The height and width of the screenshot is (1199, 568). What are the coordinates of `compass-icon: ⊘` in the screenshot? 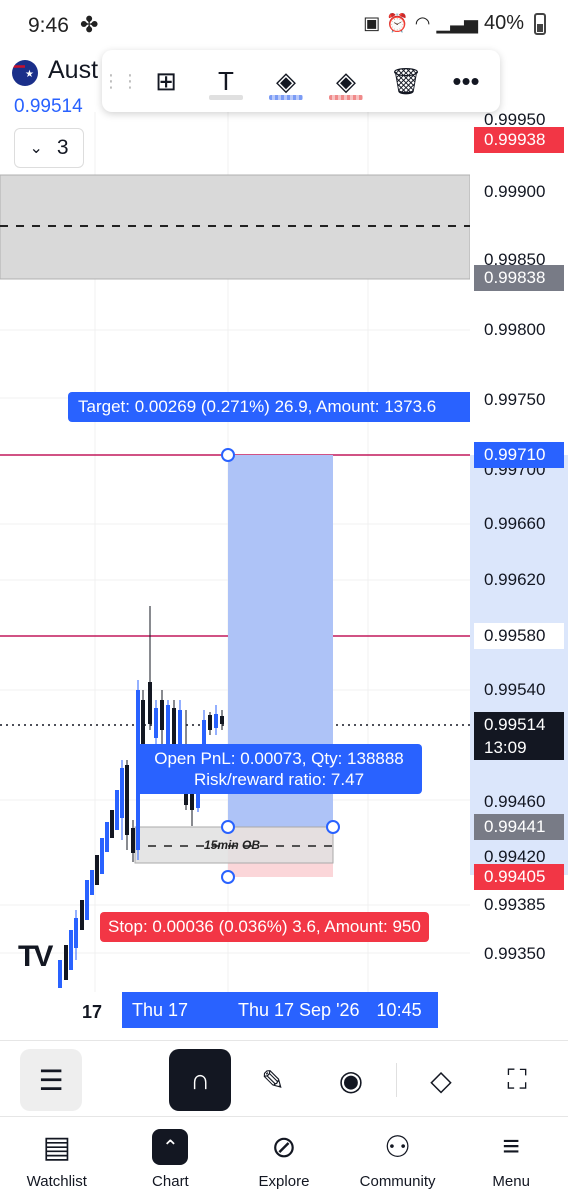 It's located at (284, 1147).